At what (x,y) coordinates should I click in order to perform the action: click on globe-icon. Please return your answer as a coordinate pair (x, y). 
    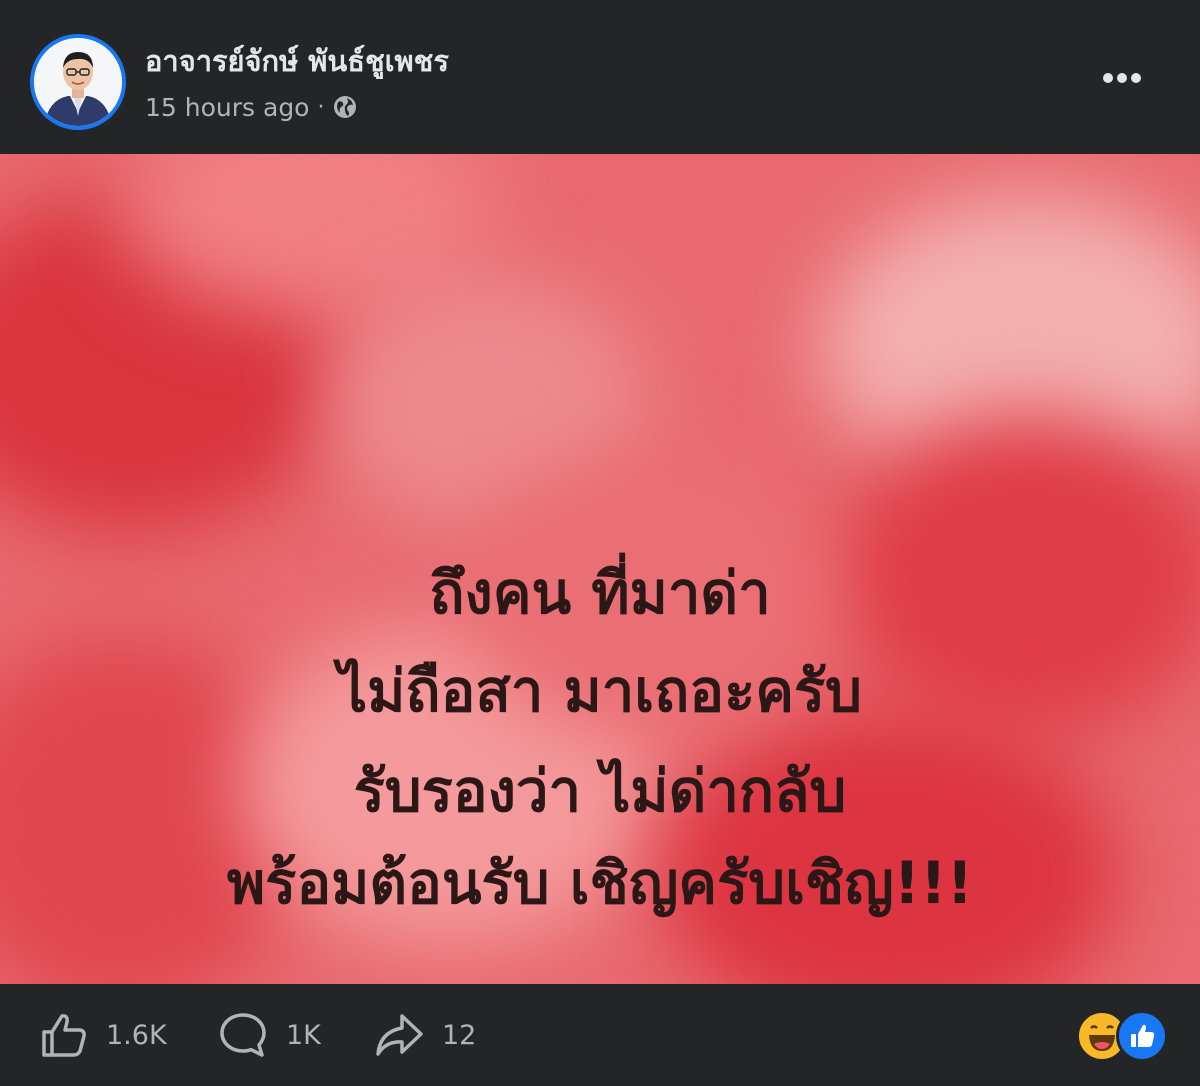
    Looking at the image, I should click on (345, 107).